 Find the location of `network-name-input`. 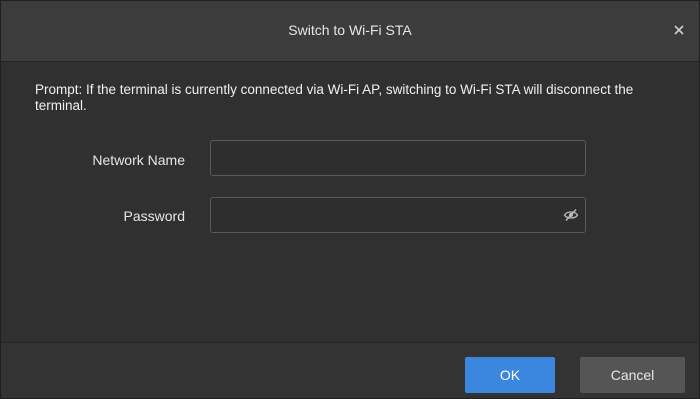

network-name-input is located at coordinates (398, 158).